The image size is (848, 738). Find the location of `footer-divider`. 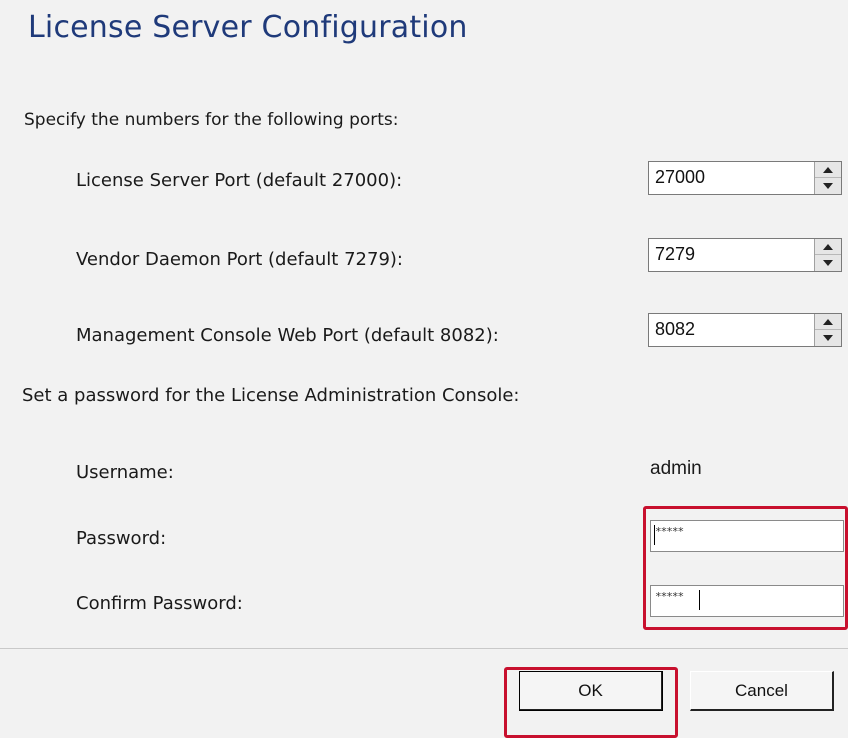

footer-divider is located at coordinates (424, 648).